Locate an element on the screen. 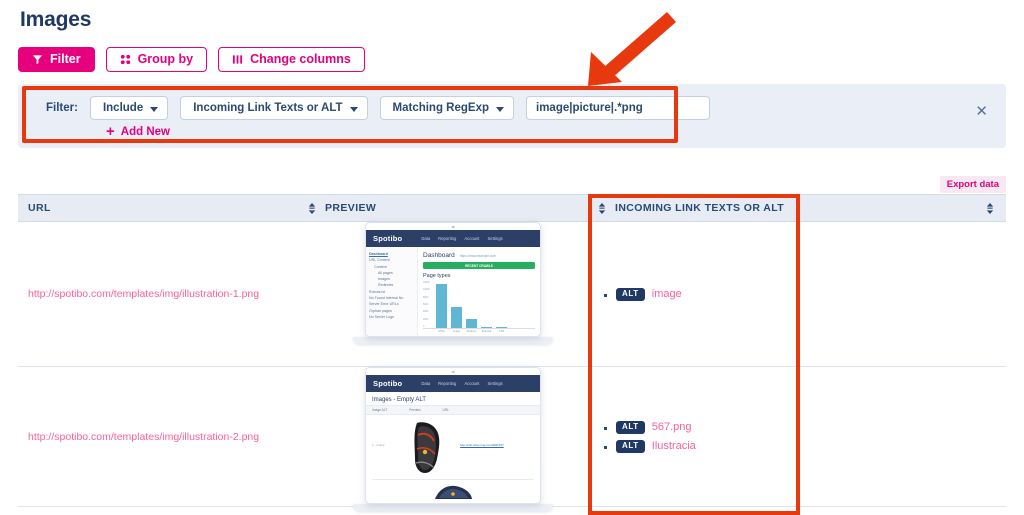 The image size is (1024, 515). alt-list: ALT image is located at coordinates (640, 294).